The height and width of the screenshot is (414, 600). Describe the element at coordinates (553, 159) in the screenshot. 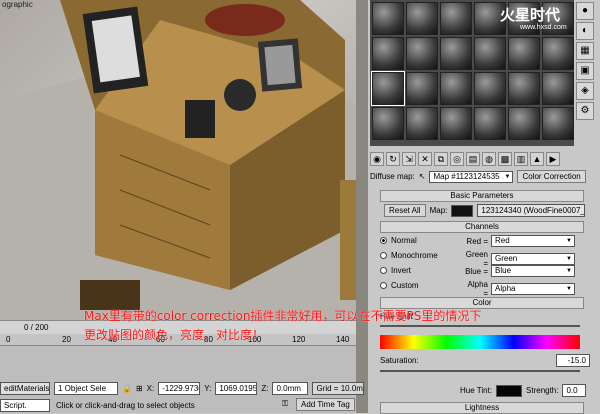

I see `go-forward-icon: ▶` at that location.